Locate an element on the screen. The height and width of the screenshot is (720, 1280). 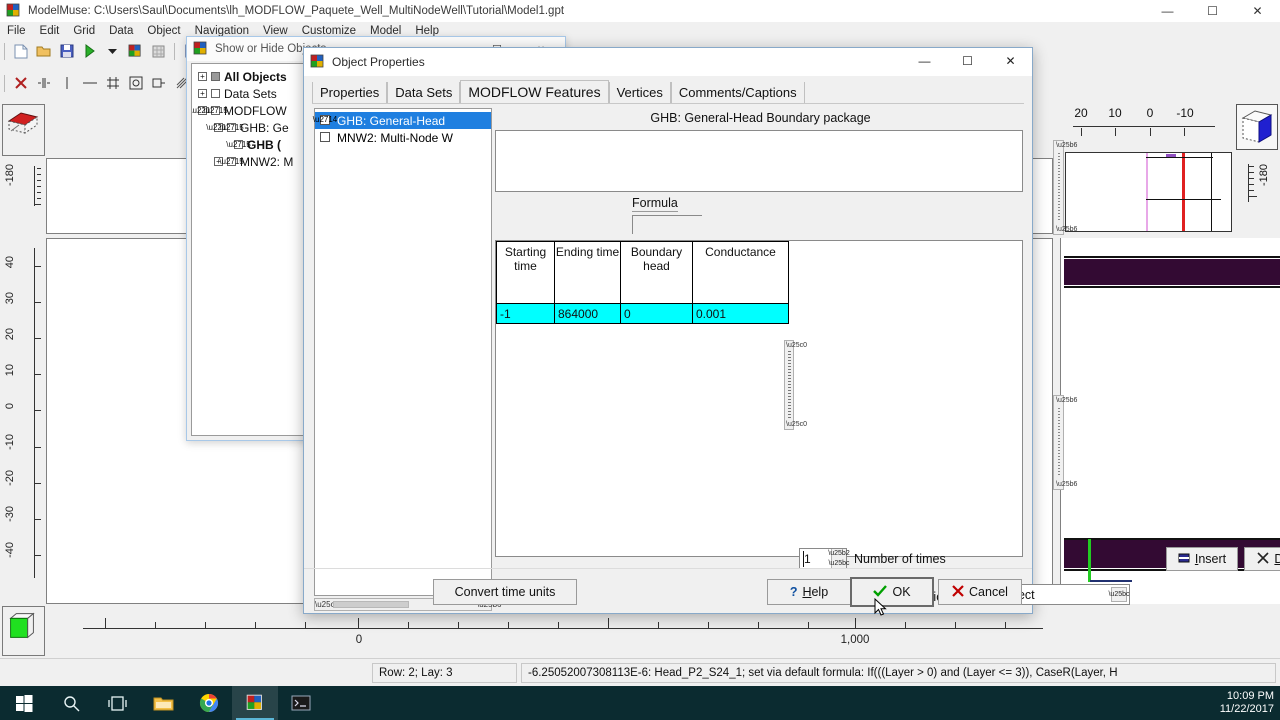
column-header-starting-time: Starting time is located at coordinates (525, 272).